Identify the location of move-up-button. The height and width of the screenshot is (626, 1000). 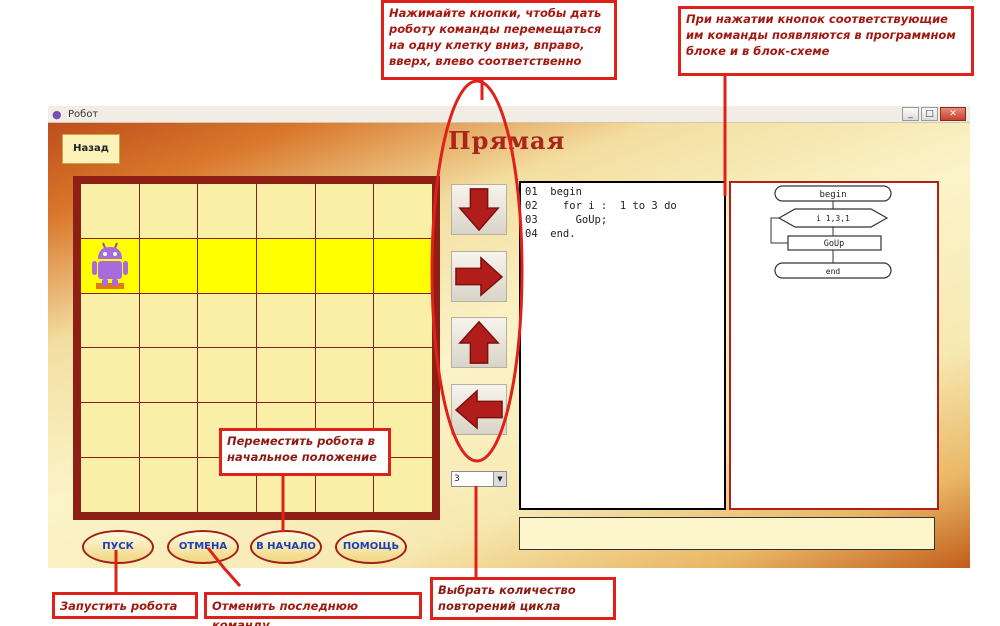
(479, 342).